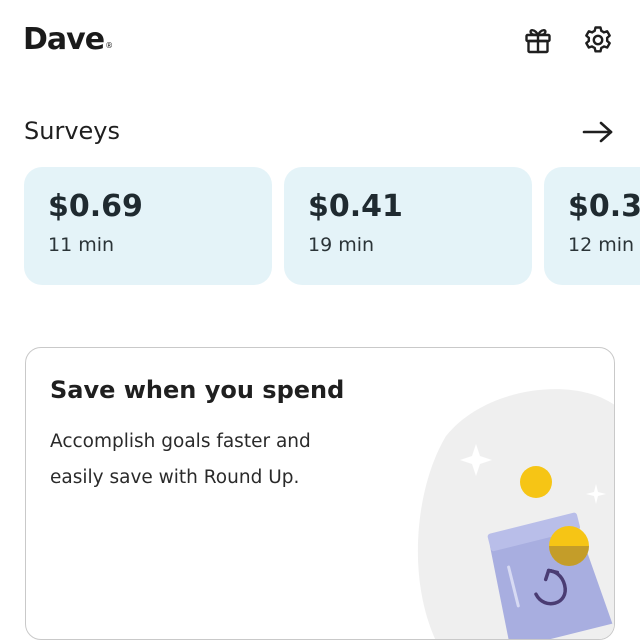 This screenshot has height=640, width=640. What do you see at coordinates (355, 206) in the screenshot?
I see `survey-amount: $0.41` at bounding box center [355, 206].